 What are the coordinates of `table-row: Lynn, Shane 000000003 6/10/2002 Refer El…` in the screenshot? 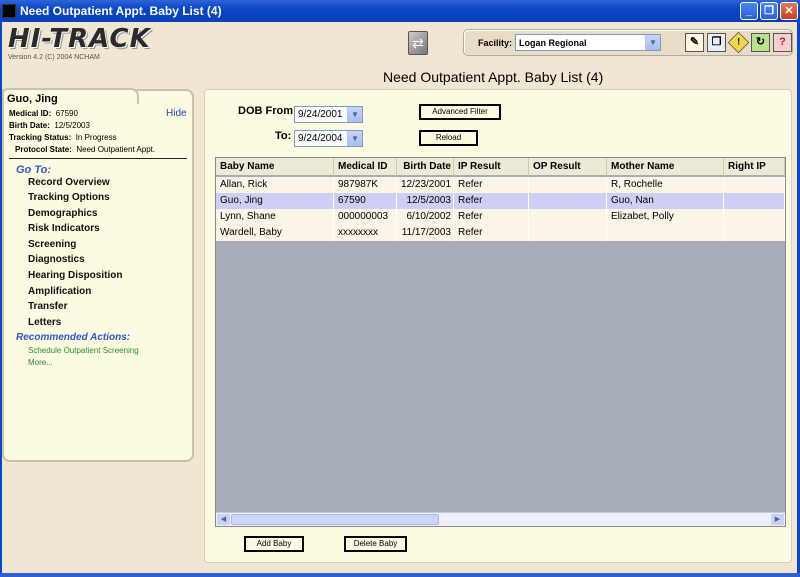 It's located at (500, 217).